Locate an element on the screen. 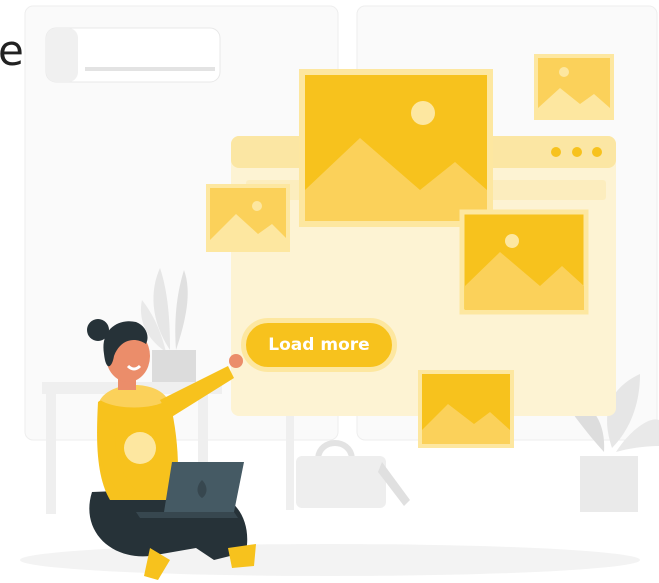  air-conditioner-icon is located at coordinates (133, 55).